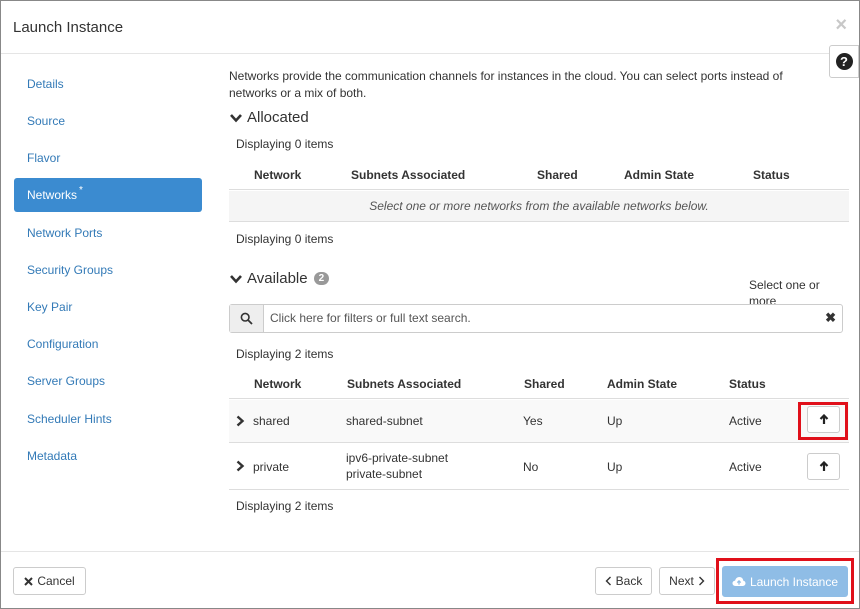 Image resolution: width=860 pixels, height=609 pixels. I want to click on table-row: shared shared-subnet Yes Up Active, so click(539, 421).